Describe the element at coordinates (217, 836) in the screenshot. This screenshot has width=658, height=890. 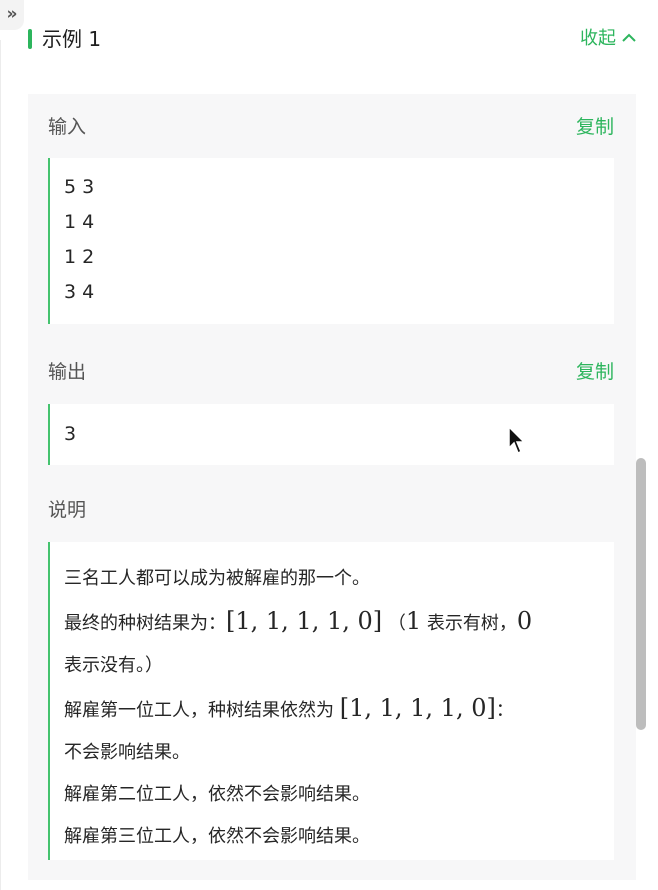
I see `explanation-line: 解雇第三位工人，依然不会影响结果。` at that location.